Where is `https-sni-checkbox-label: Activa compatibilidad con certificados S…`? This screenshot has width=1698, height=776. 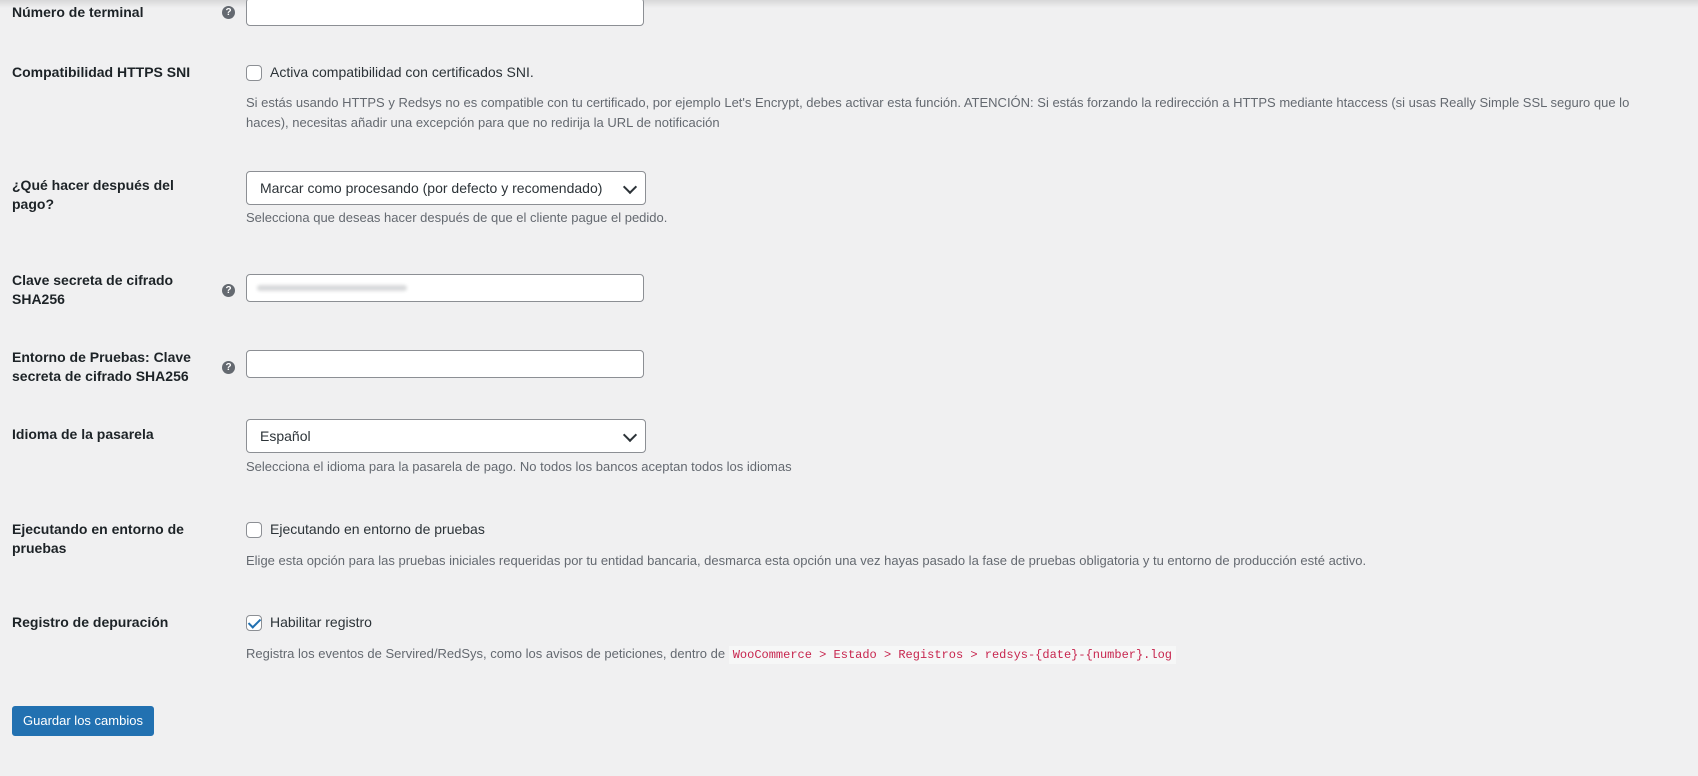
https-sni-checkbox-label: Activa compatibilidad con certificados S… is located at coordinates (402, 72).